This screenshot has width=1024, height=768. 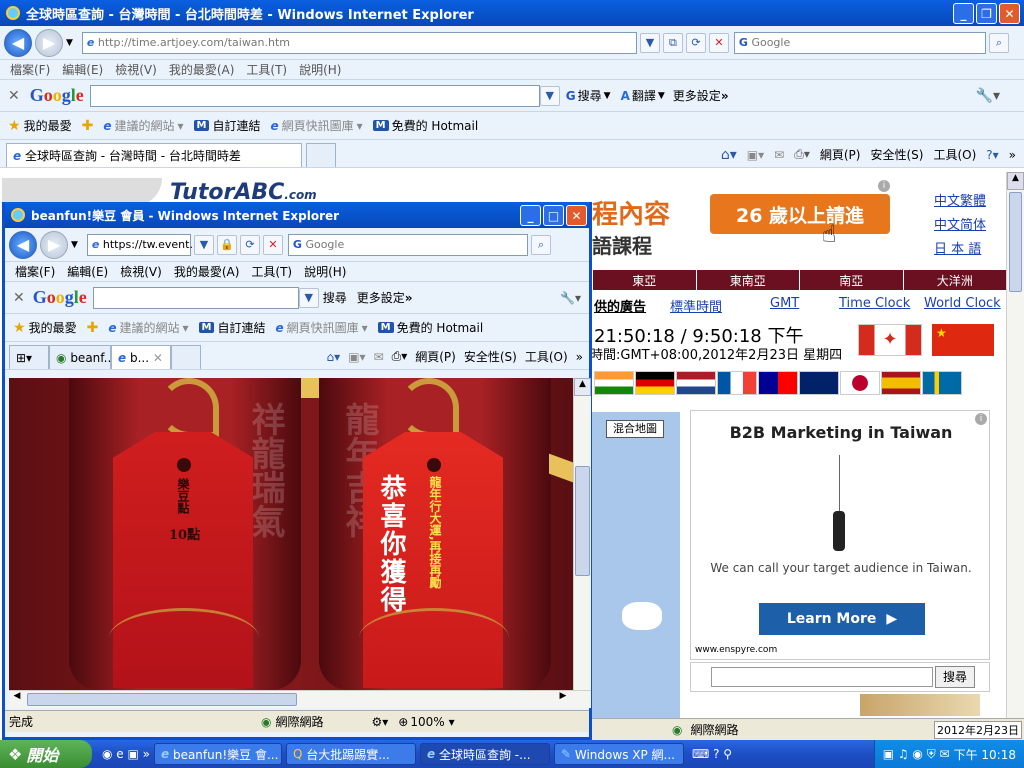 I want to click on add-favorite-button: ✚, so click(x=88, y=126).